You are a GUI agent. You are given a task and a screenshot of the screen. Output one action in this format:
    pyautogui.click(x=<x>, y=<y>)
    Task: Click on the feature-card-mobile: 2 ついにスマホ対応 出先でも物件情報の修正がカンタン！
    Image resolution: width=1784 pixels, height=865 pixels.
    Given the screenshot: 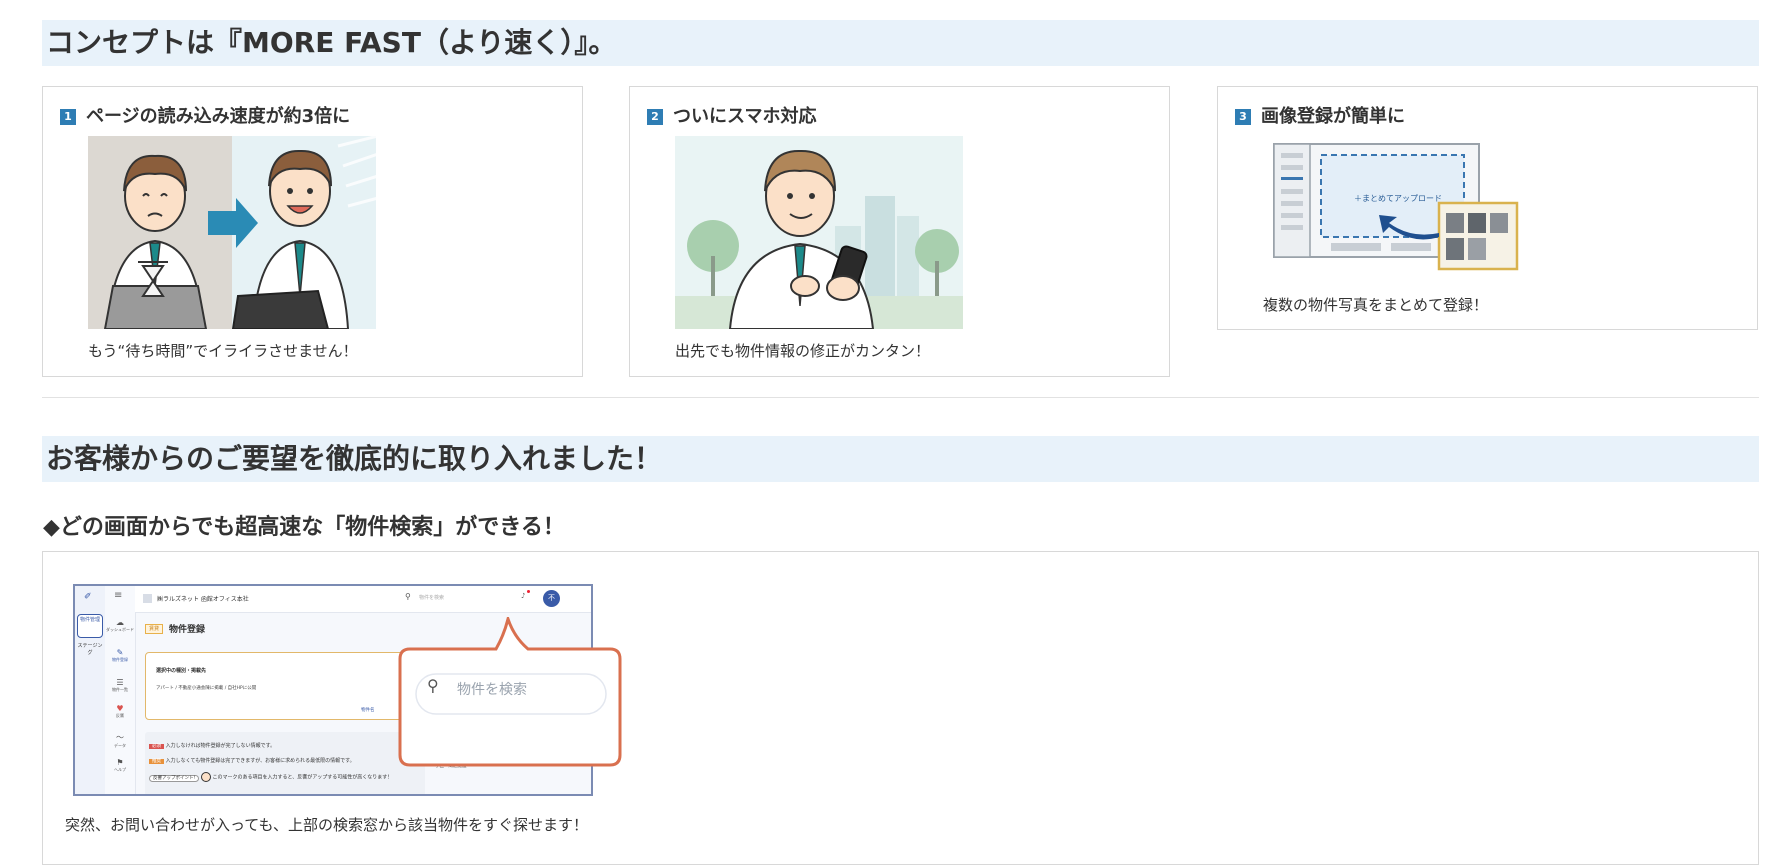 What is the action you would take?
    pyautogui.click(x=899, y=231)
    